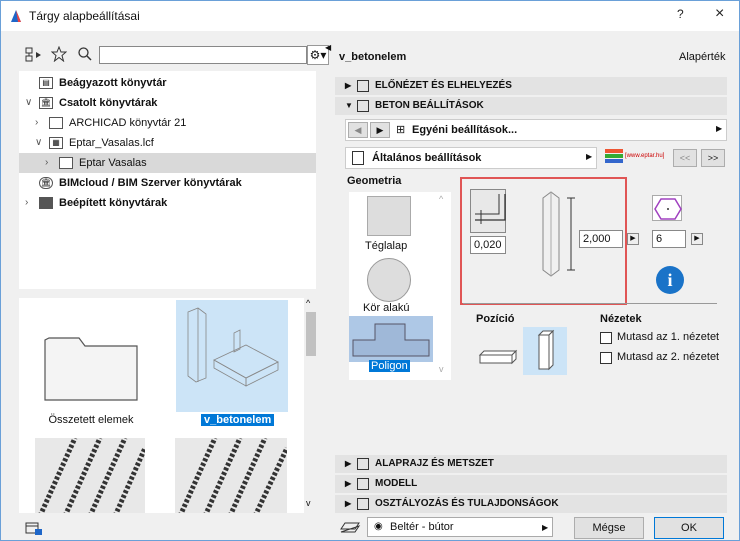  Describe the element at coordinates (668, 357) in the screenshot. I see `show-view2-label: Mutasd az 2. nézetet` at that location.